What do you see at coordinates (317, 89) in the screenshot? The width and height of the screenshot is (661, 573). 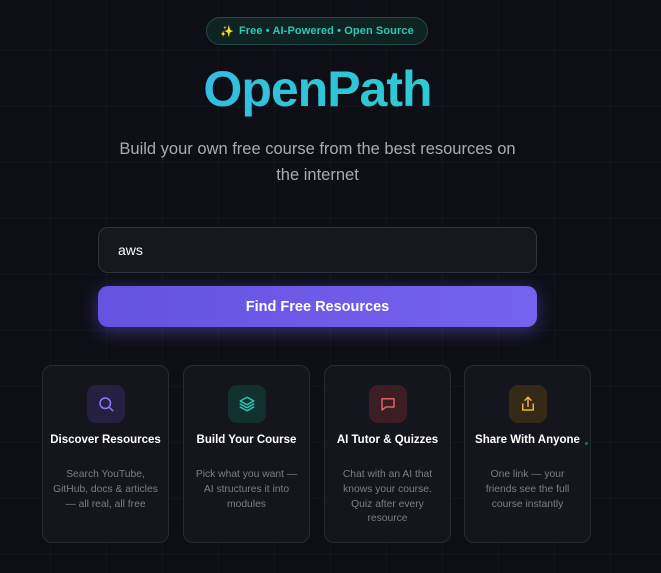 I see `page-title: OpenPath` at bounding box center [317, 89].